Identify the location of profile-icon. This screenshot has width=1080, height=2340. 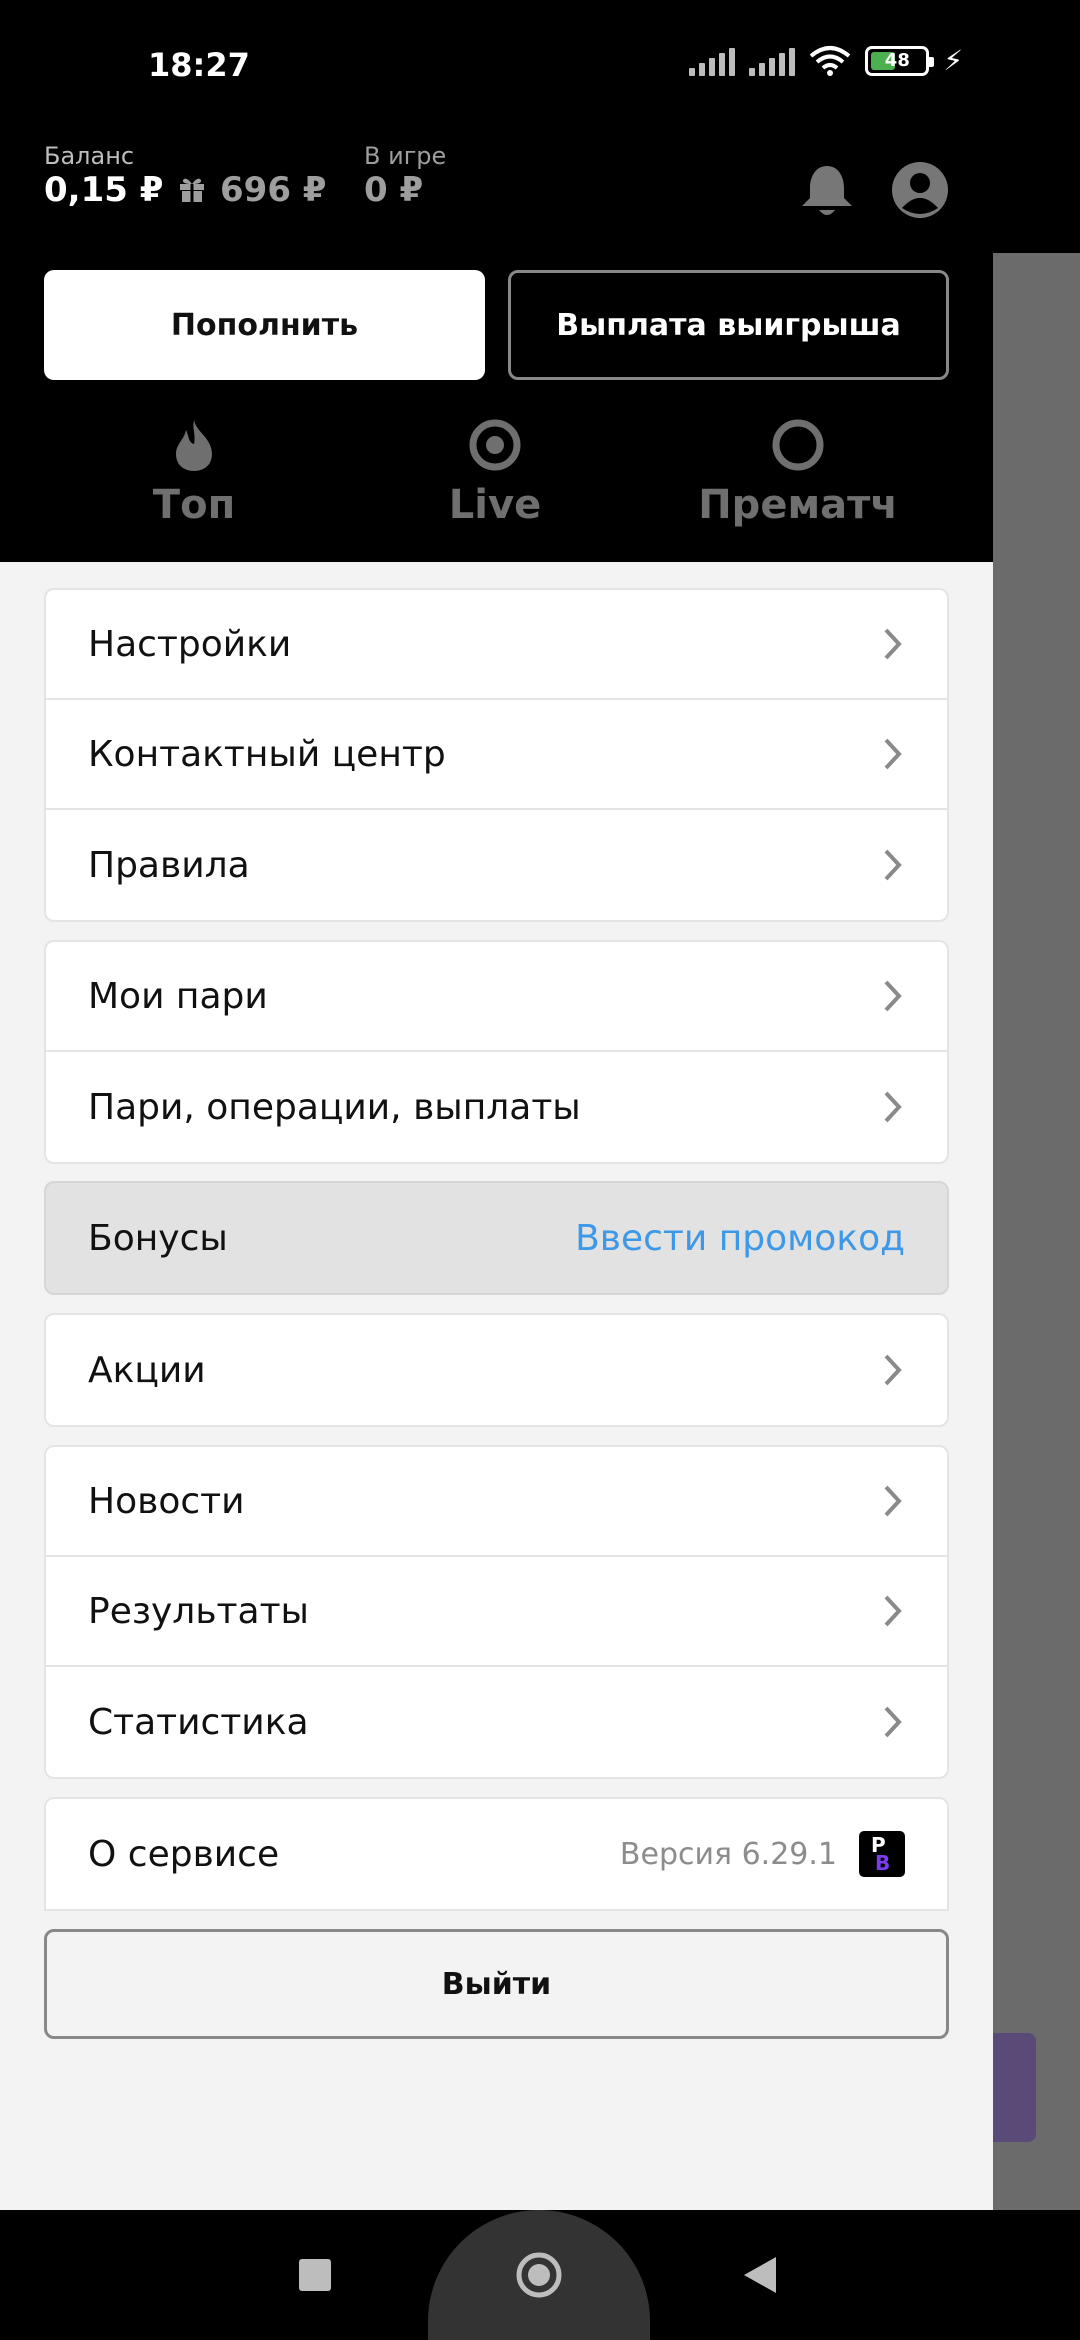
(920, 190).